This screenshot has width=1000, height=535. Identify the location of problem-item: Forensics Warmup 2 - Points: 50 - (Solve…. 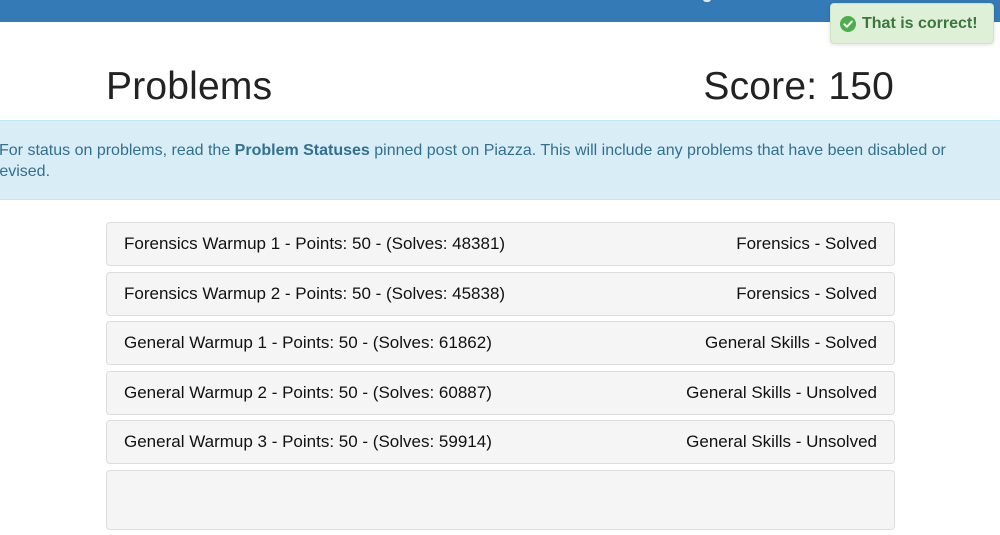
(500, 293).